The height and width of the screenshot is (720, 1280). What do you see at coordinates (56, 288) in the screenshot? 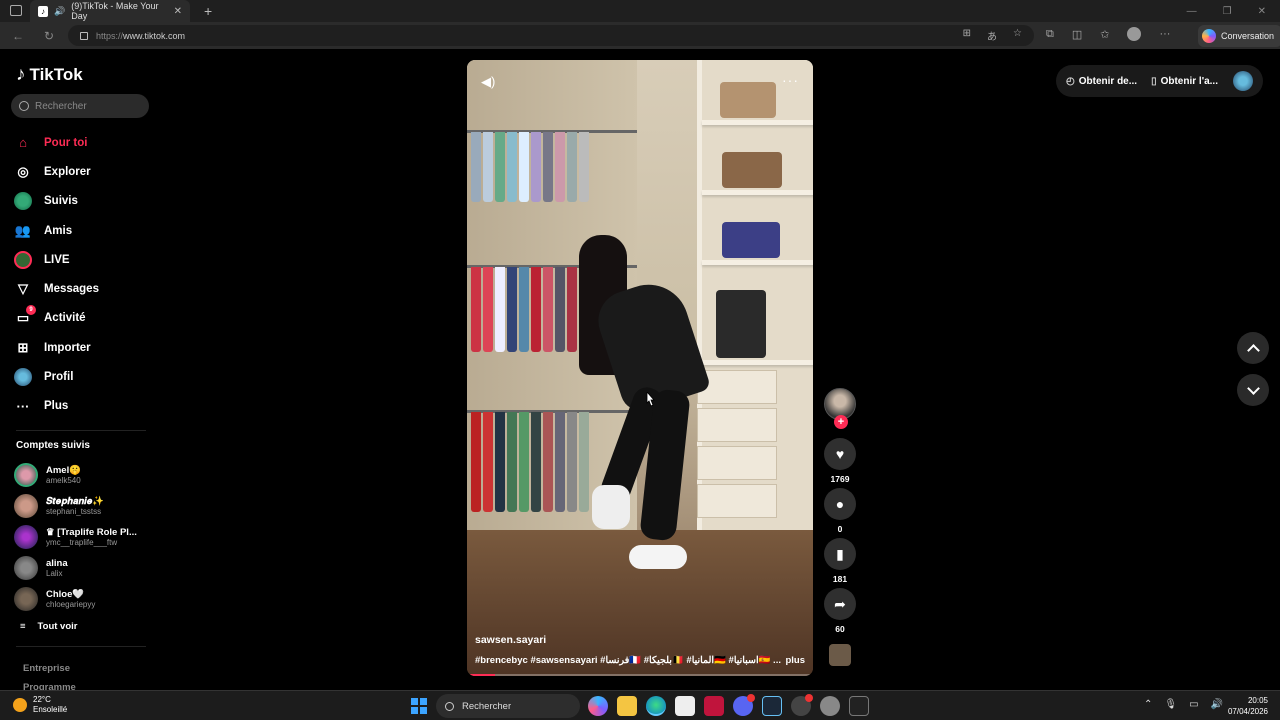
I see `nav-item-messages: ▽ Messages` at bounding box center [56, 288].